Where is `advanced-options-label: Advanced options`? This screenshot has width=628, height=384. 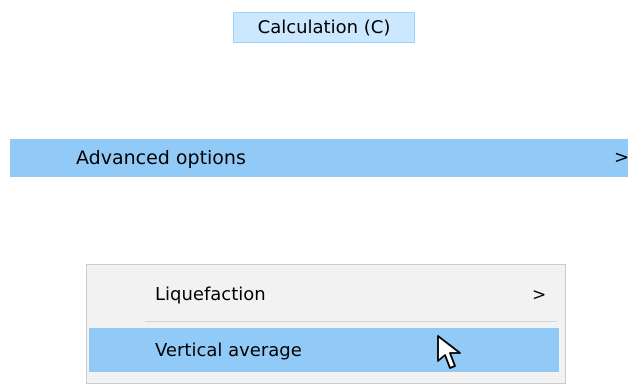 advanced-options-label: Advanced options is located at coordinates (161, 158).